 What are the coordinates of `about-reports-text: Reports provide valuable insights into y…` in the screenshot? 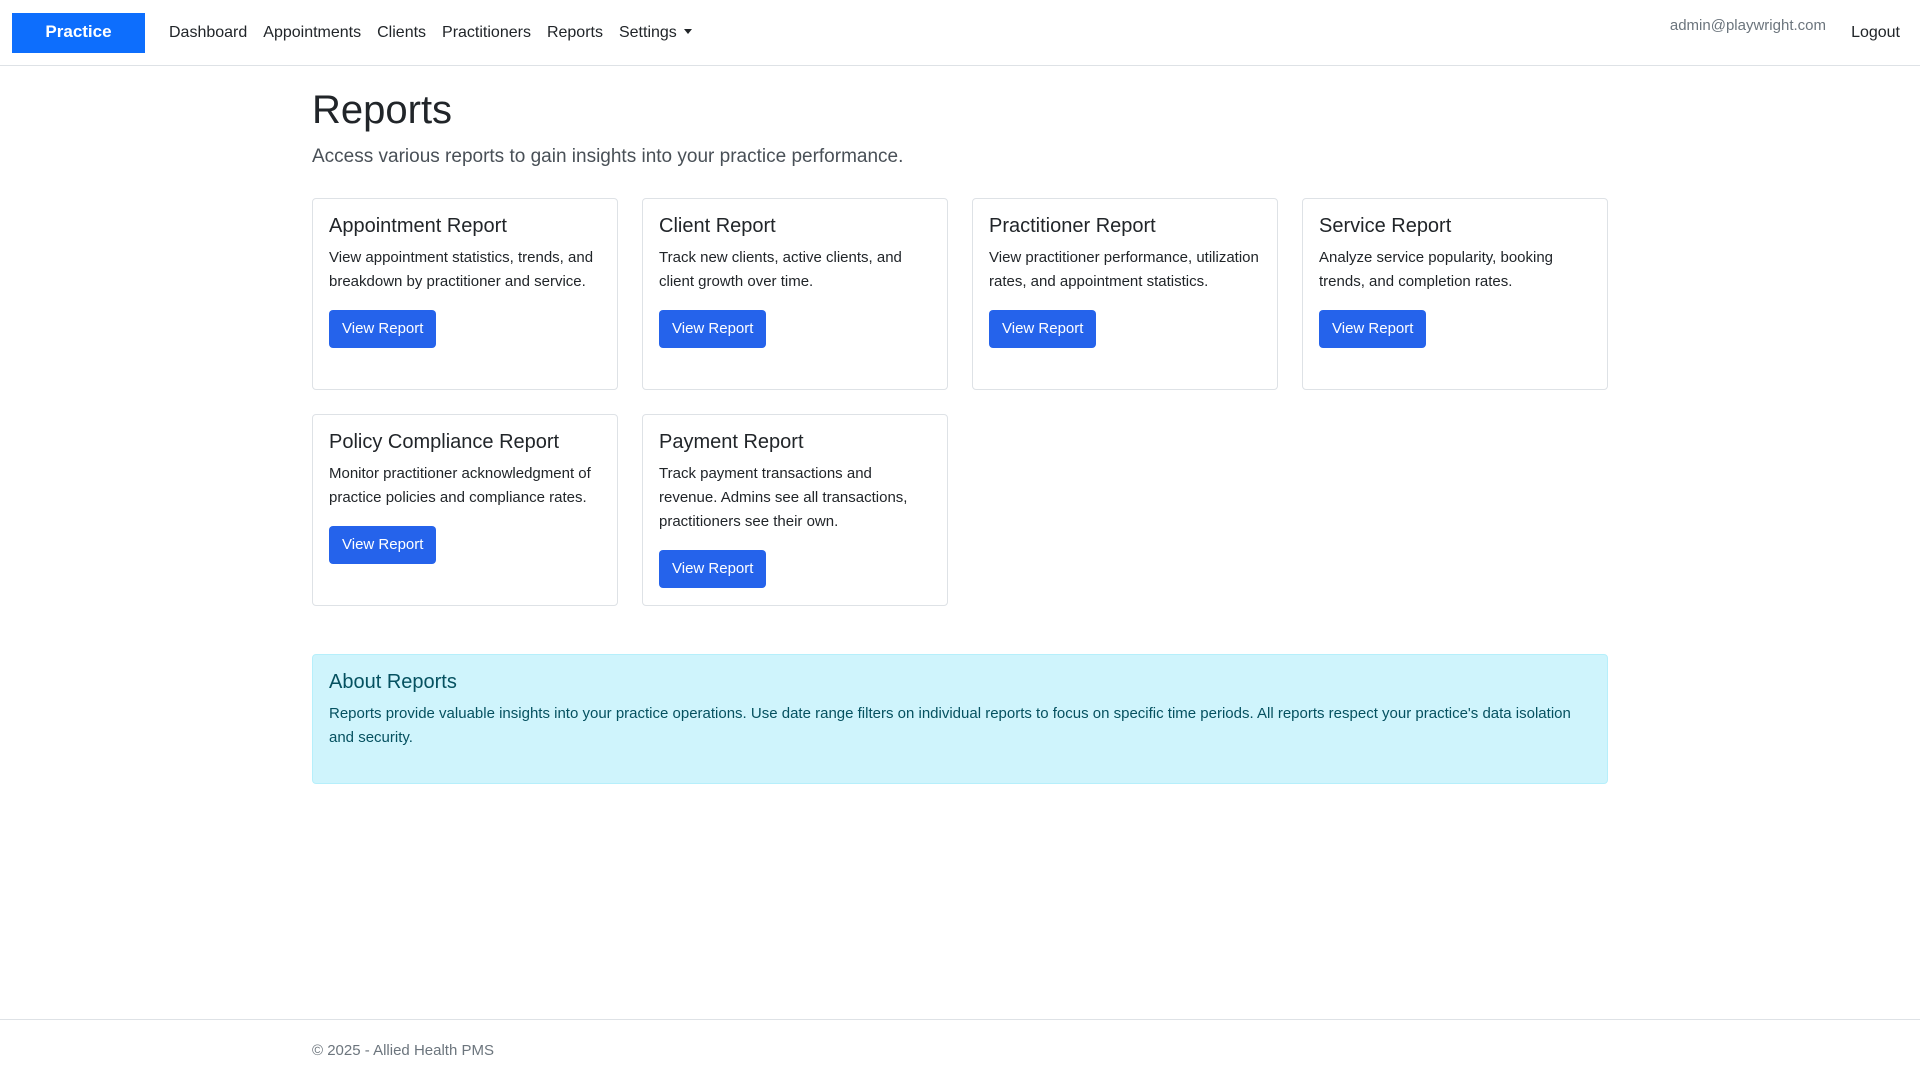 It's located at (950, 725).